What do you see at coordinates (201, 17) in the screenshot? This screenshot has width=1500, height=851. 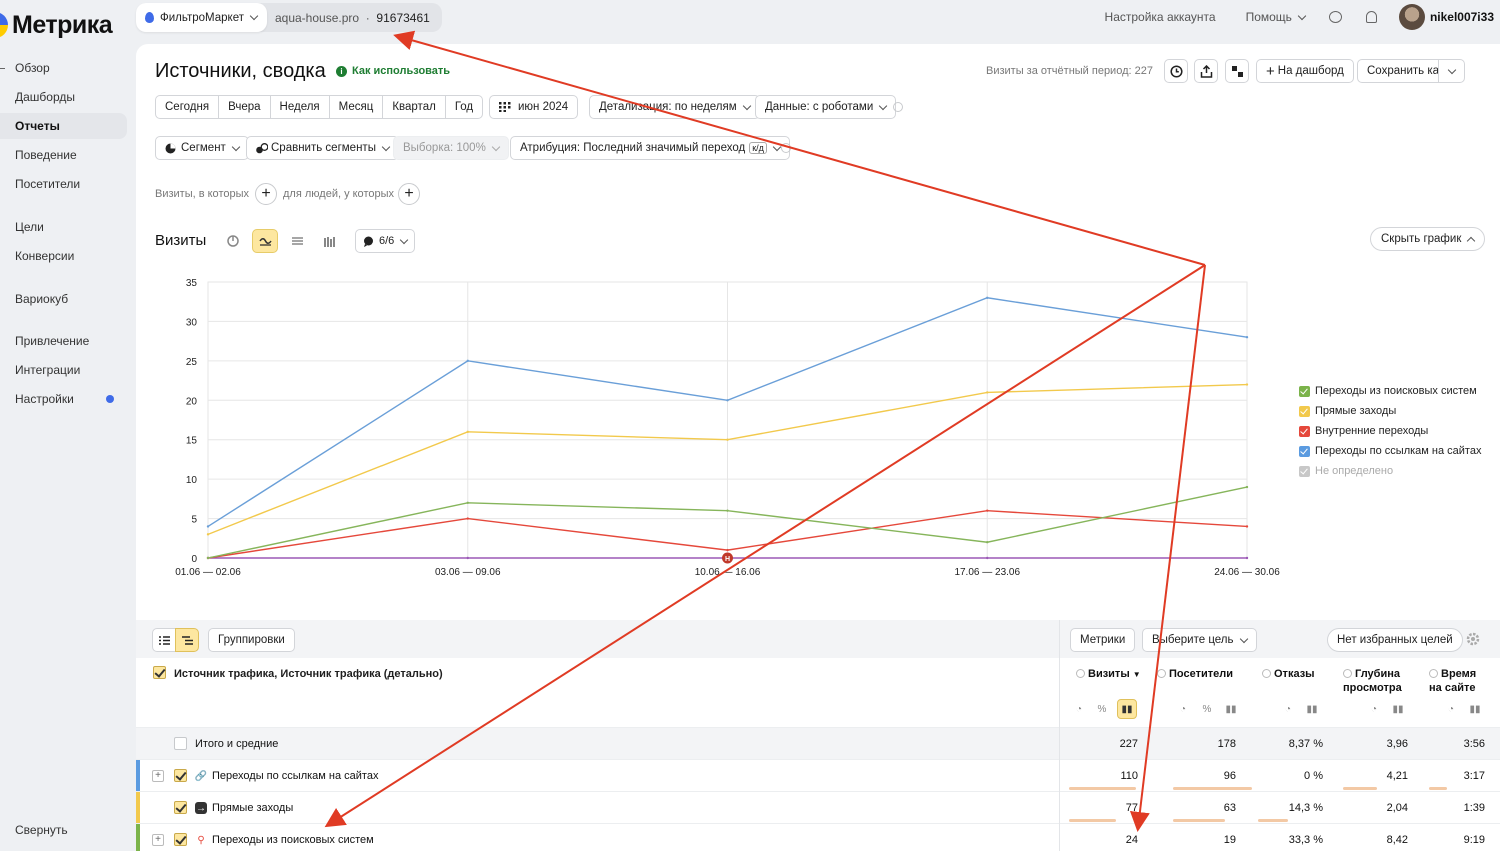 I see `counter-dropdown: ФильтроМаркет` at bounding box center [201, 17].